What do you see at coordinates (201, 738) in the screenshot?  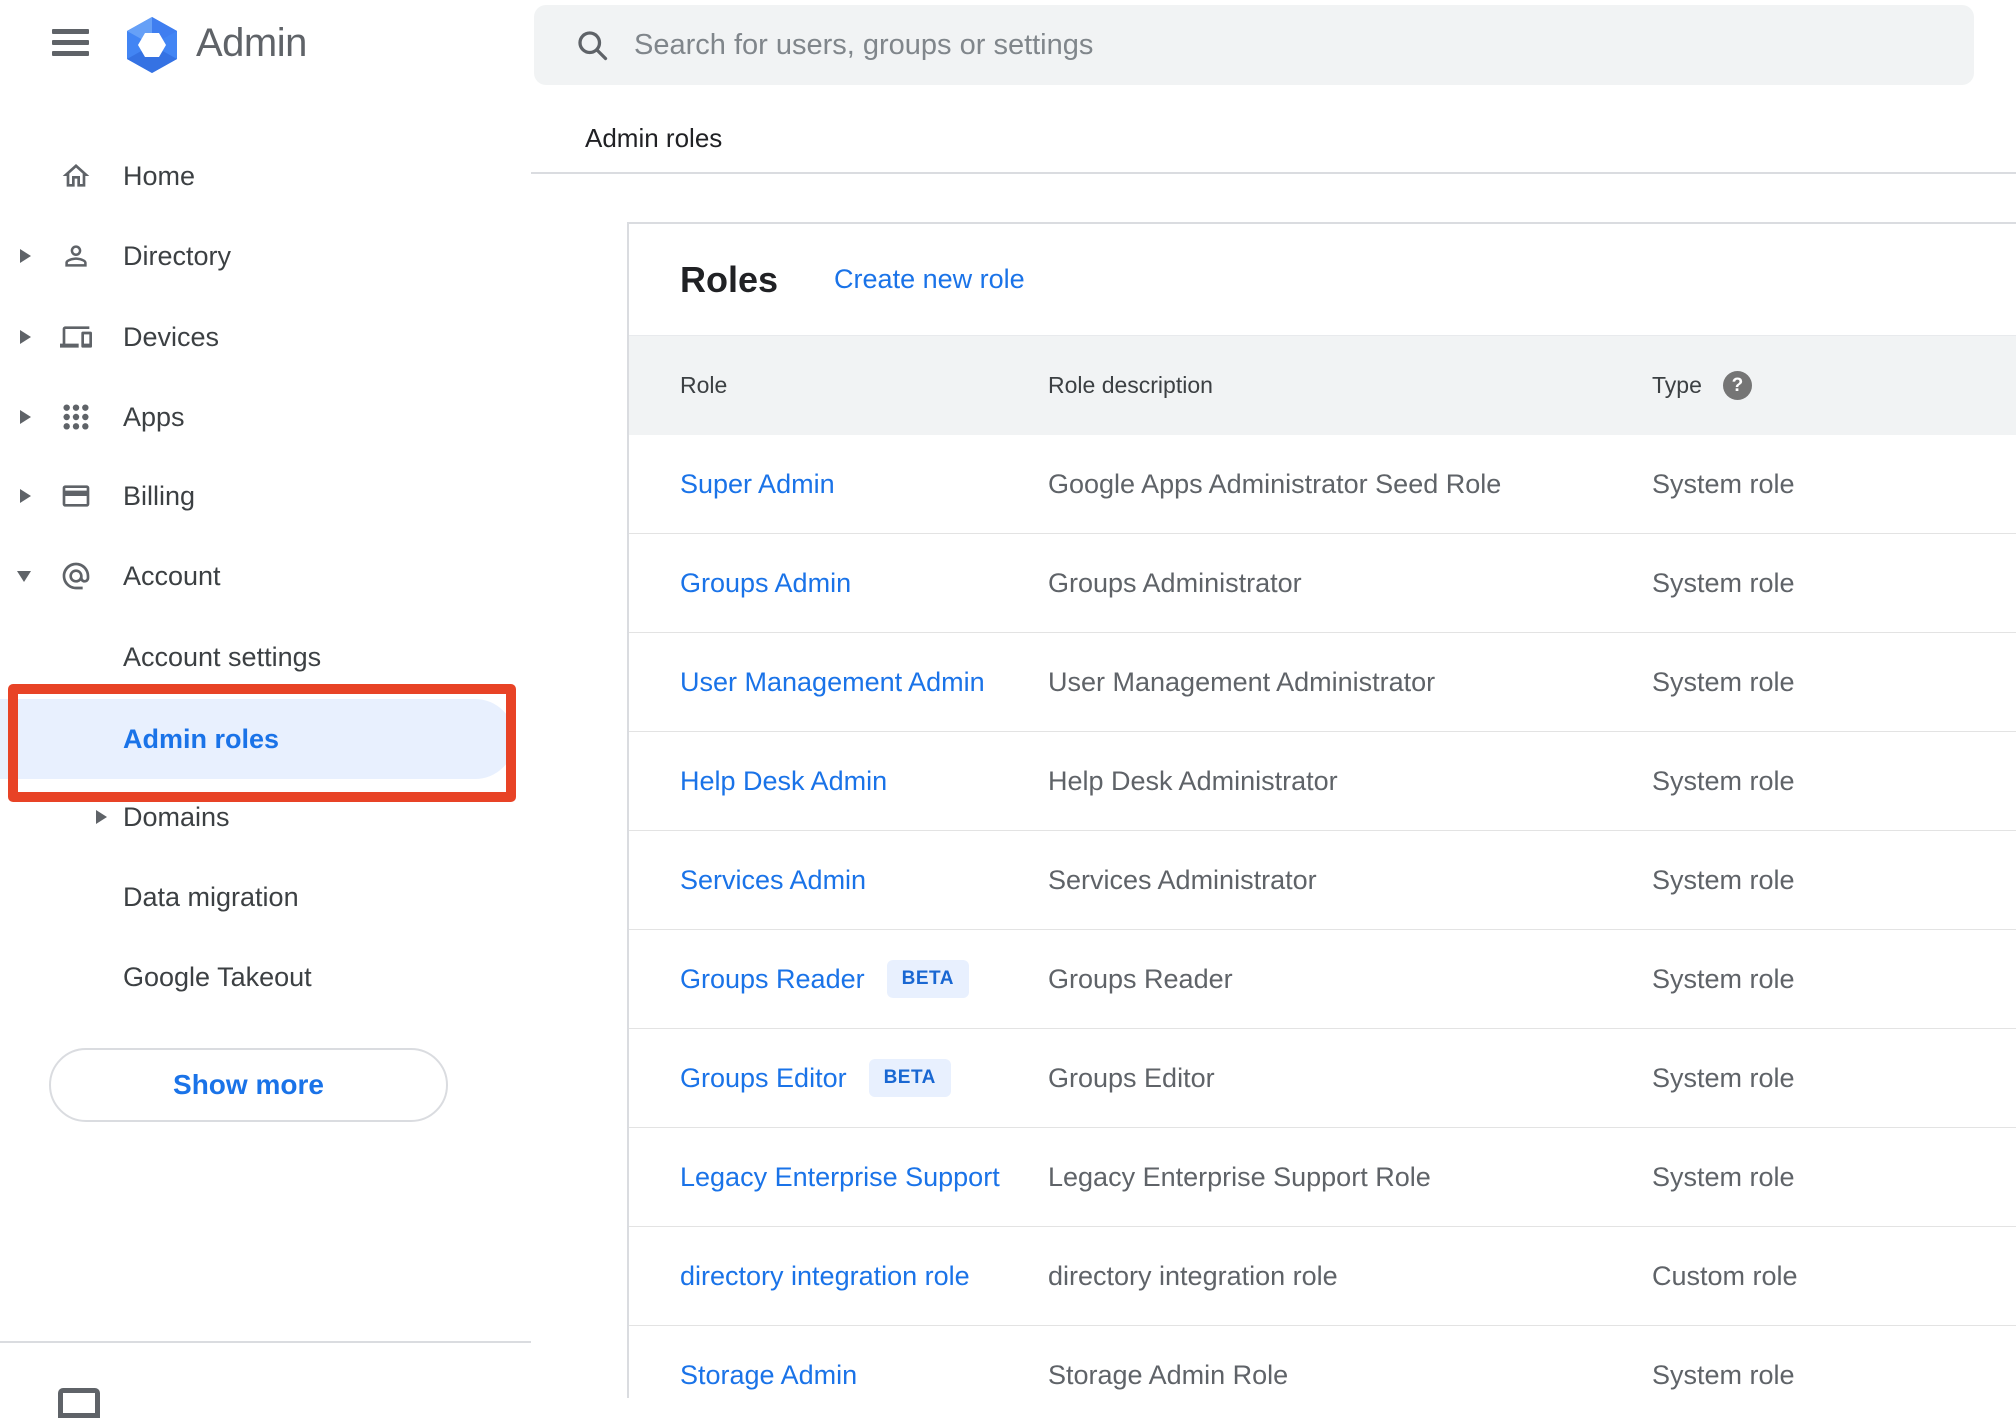 I see `sidebar-item-label: Admin roles` at bounding box center [201, 738].